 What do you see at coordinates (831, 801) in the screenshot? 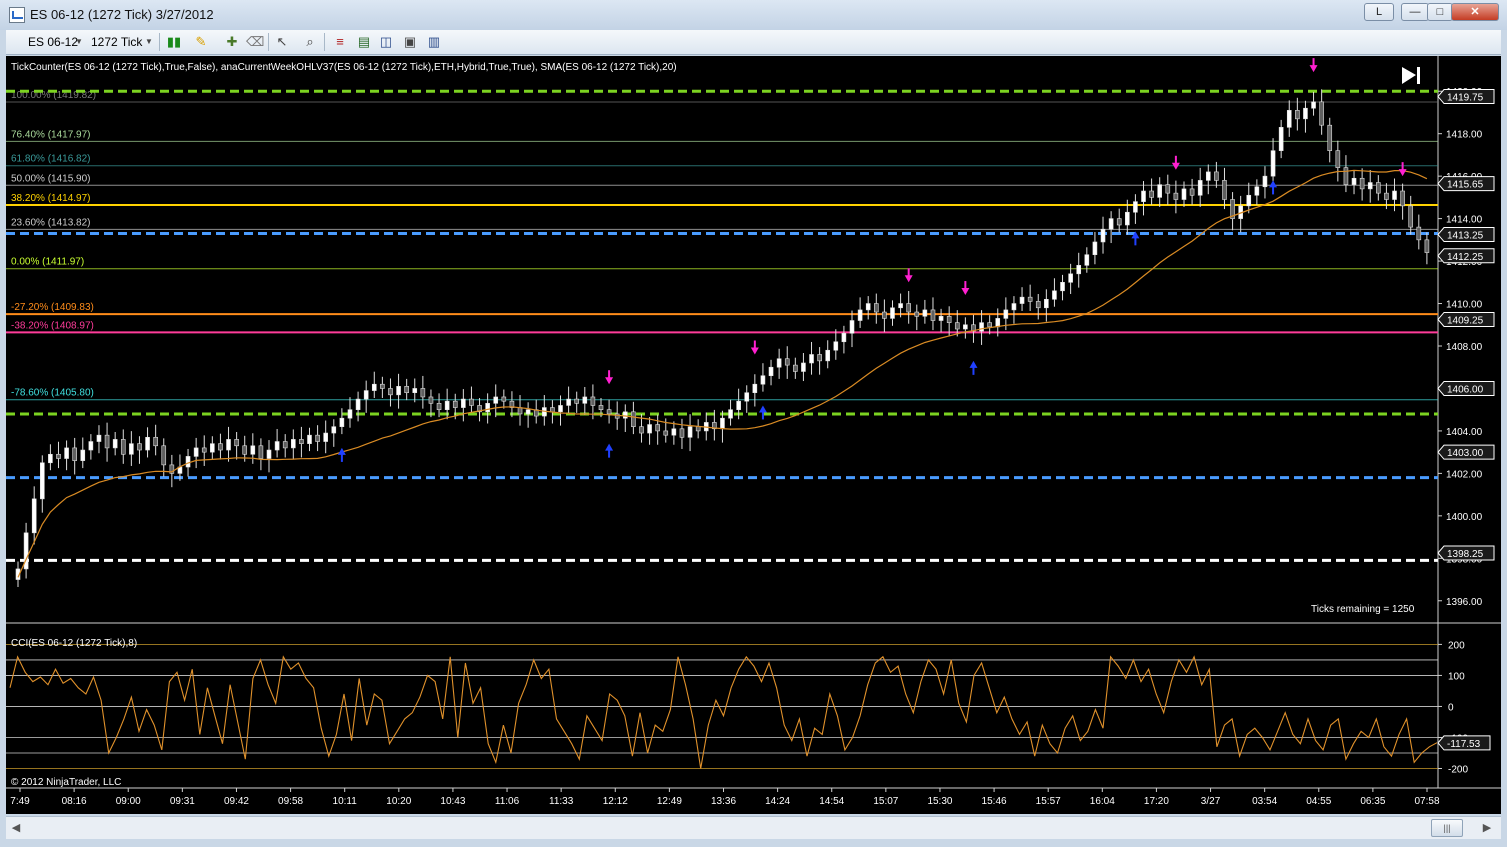
I see `time-axis-label: 14:54` at bounding box center [831, 801].